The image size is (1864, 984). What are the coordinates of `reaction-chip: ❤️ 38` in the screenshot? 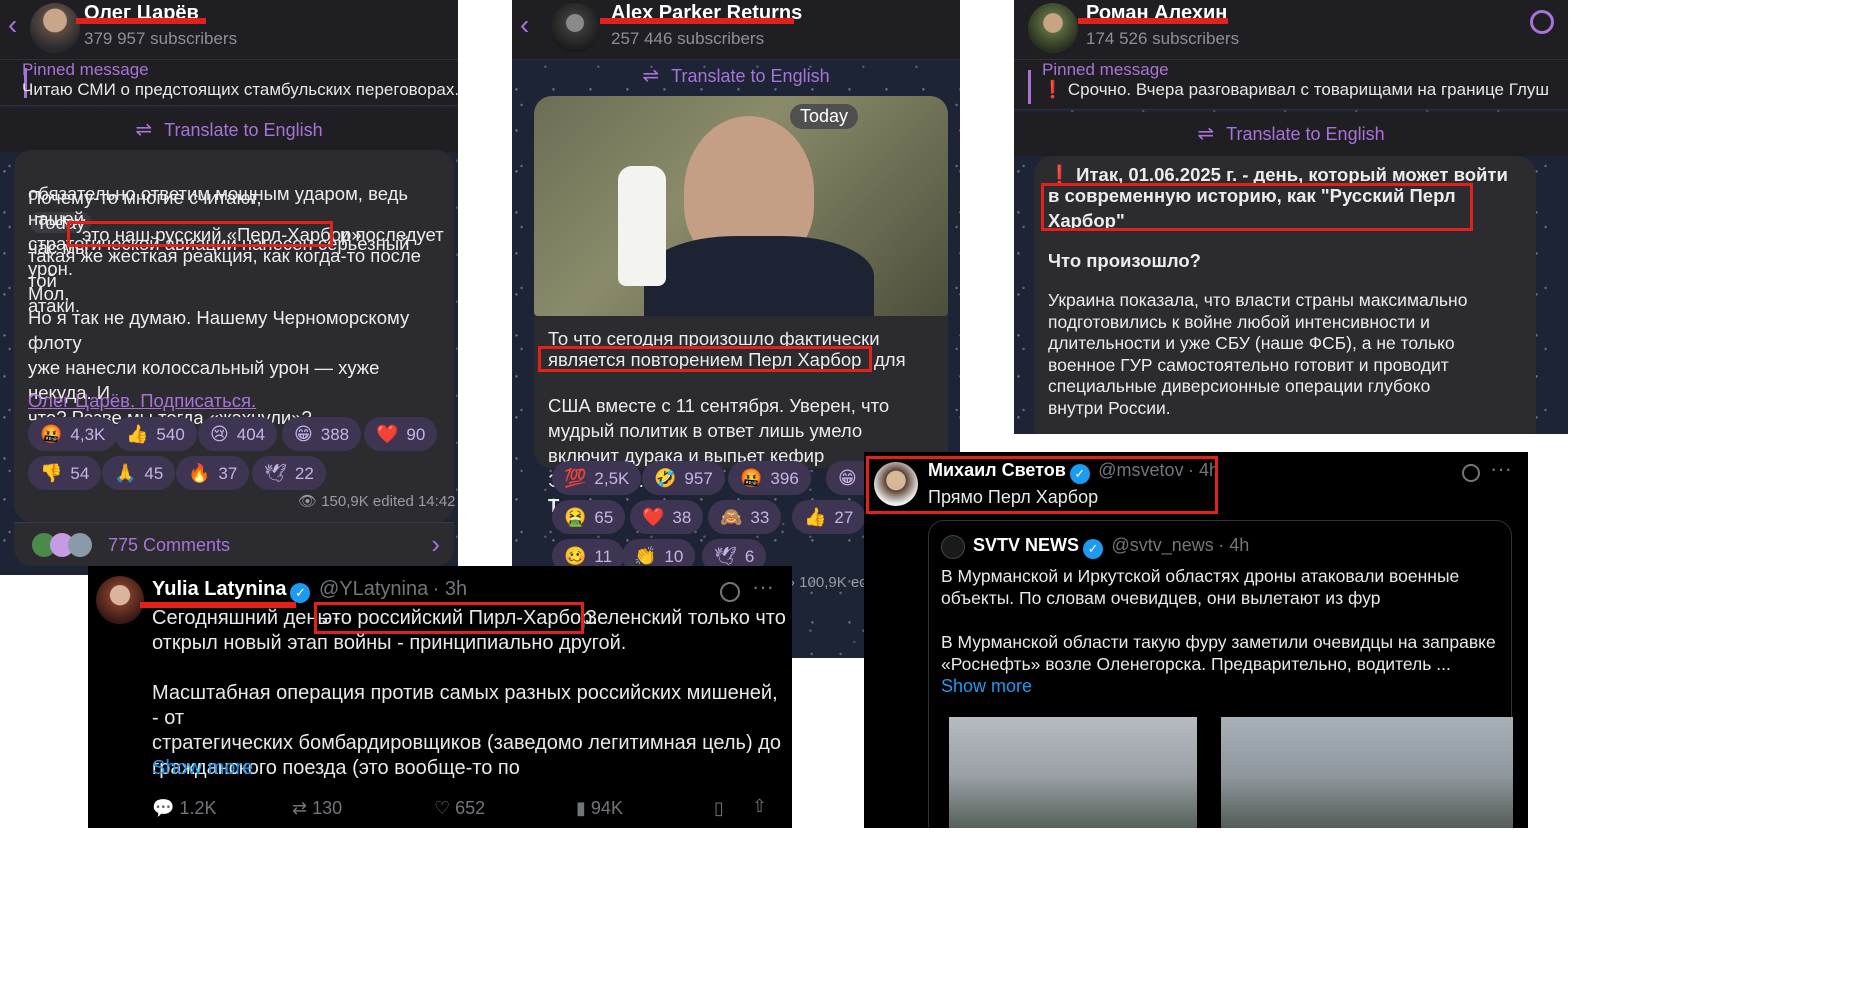 It's located at (667, 517).